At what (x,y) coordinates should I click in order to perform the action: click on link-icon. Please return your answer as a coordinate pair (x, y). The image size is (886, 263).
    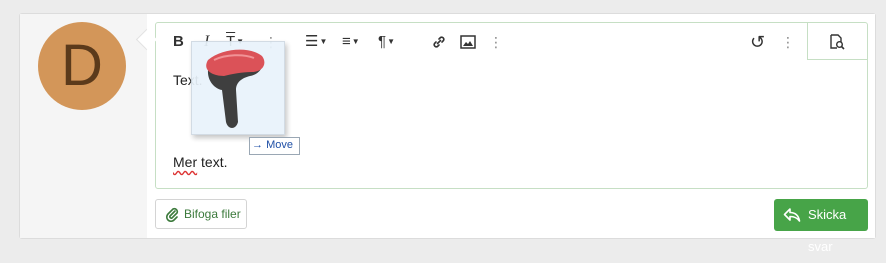
    Looking at the image, I should click on (439, 42).